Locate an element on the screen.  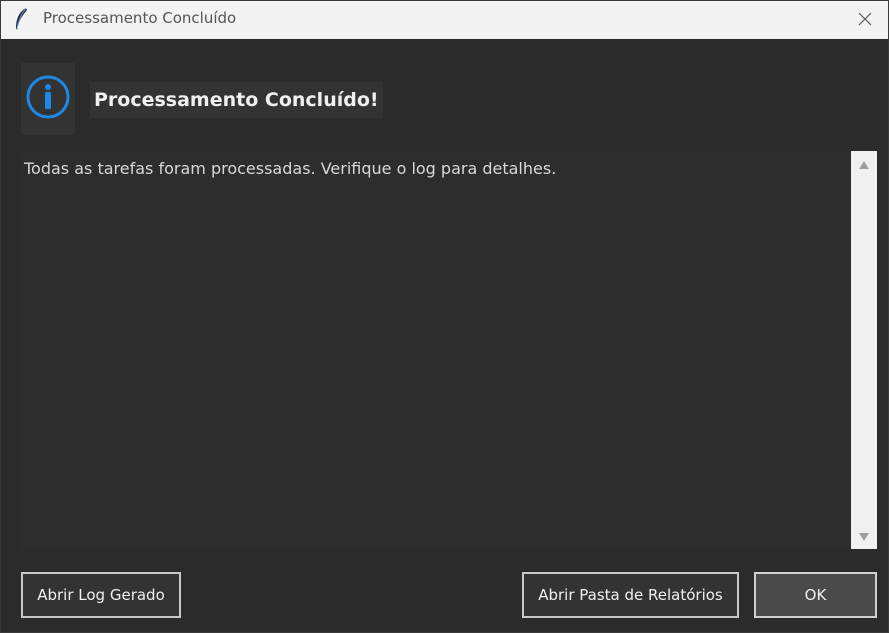
close-icon is located at coordinates (865, 20).